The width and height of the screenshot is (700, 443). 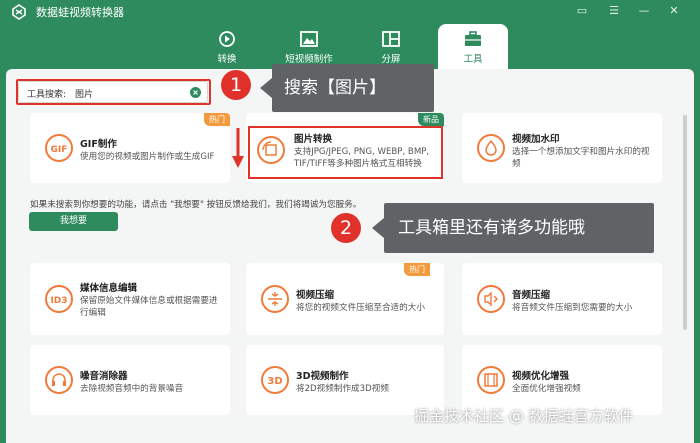 I want to click on id3-icon-text: ID3, so click(x=58, y=301).